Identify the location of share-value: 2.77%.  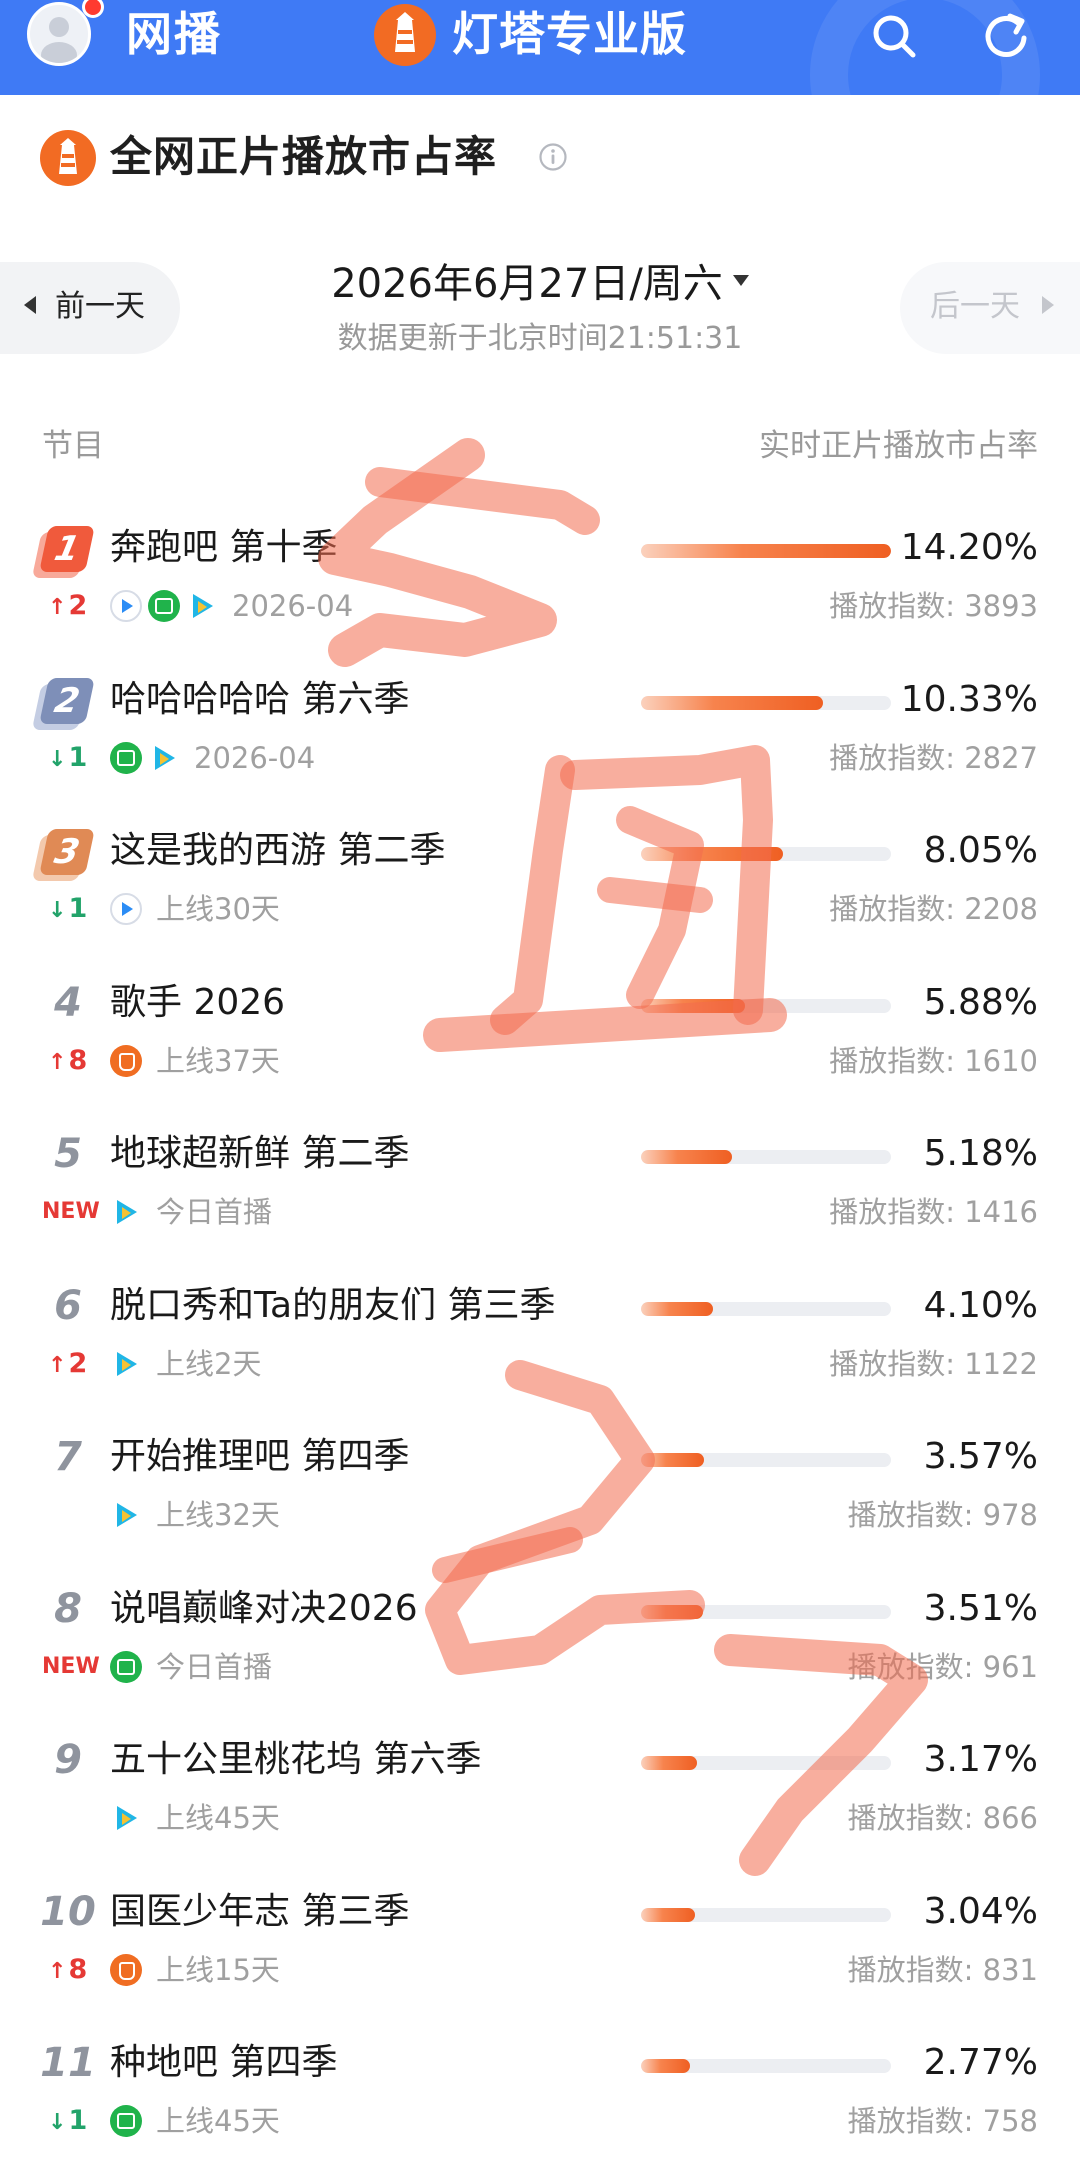
(980, 2062).